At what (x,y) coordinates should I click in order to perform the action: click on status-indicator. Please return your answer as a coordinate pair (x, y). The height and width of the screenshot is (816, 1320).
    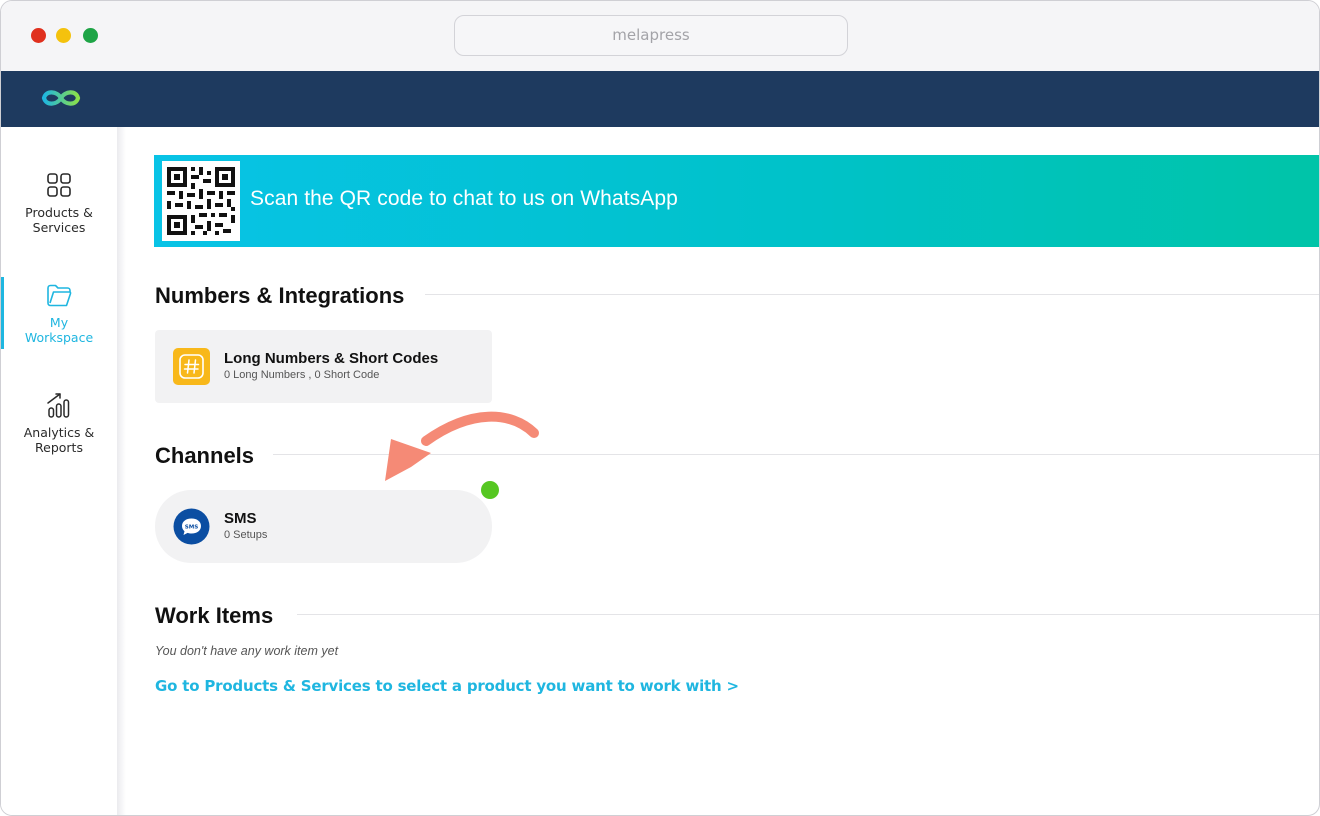
    Looking at the image, I should click on (490, 490).